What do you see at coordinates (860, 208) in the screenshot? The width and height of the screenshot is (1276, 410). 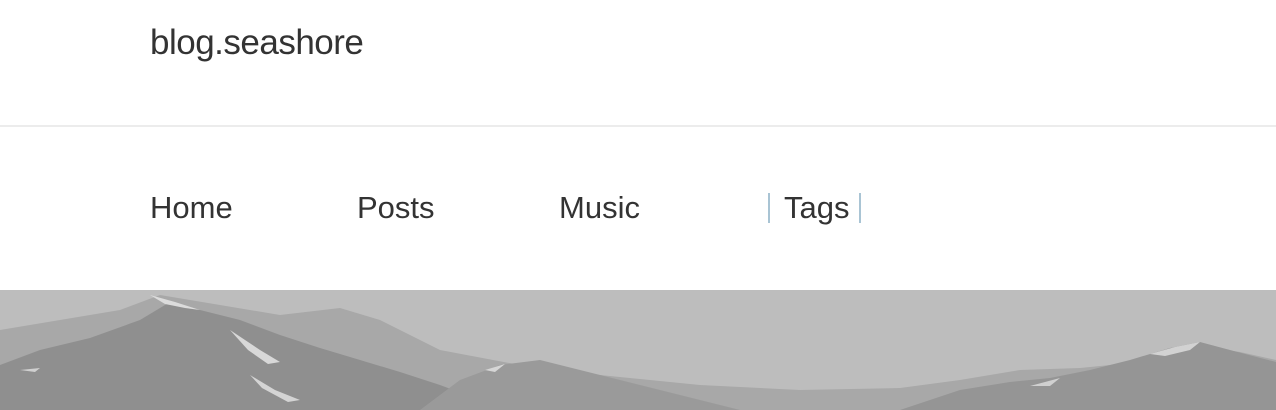 I see `active-indicator-right` at bounding box center [860, 208].